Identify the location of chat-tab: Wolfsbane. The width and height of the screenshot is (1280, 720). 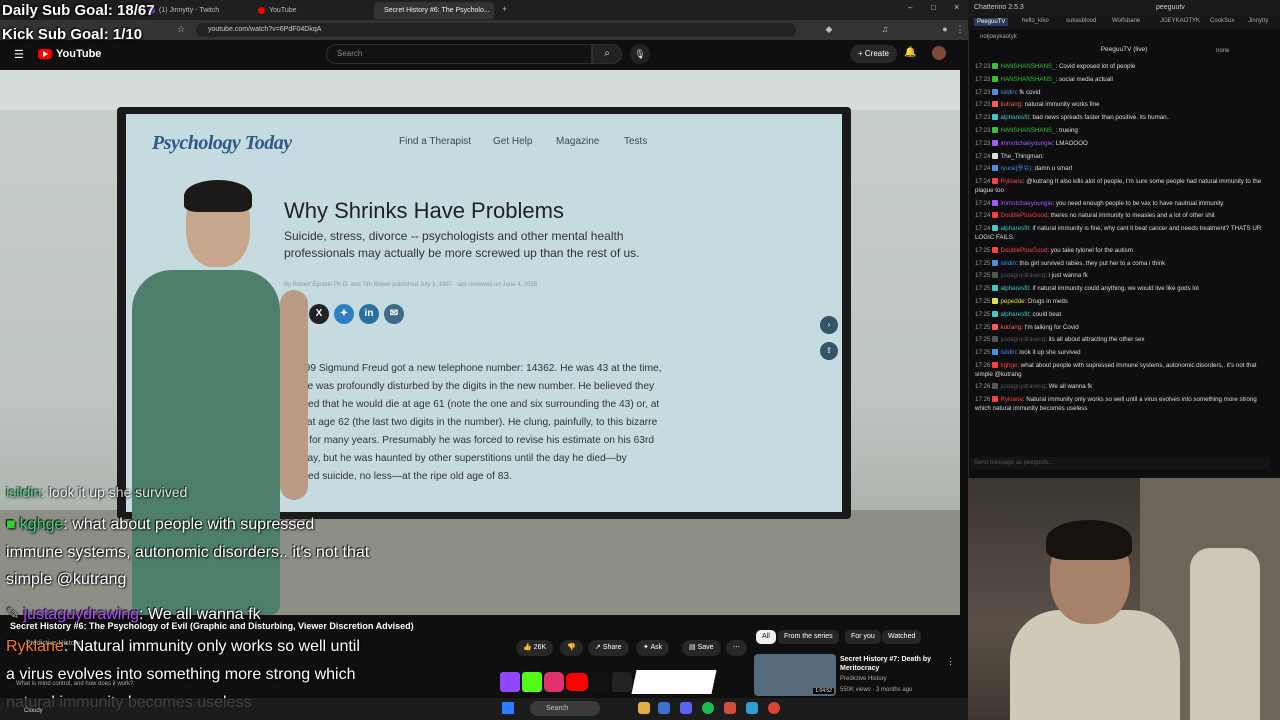
(1126, 21).